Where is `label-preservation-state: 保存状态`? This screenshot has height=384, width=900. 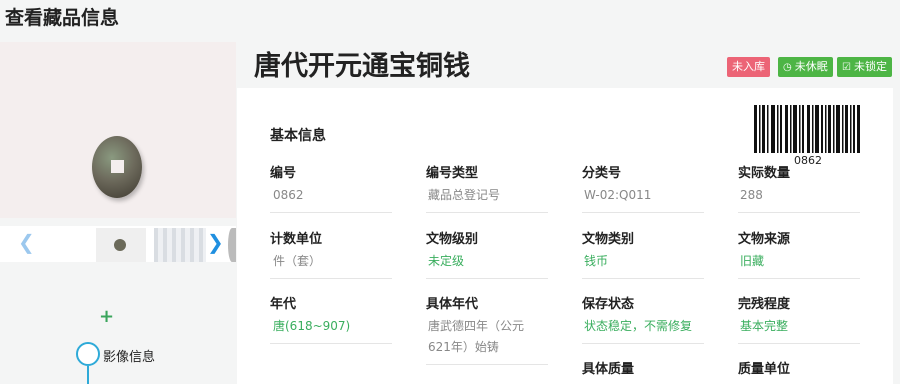
label-preservation-state: 保存状态 is located at coordinates (608, 304).